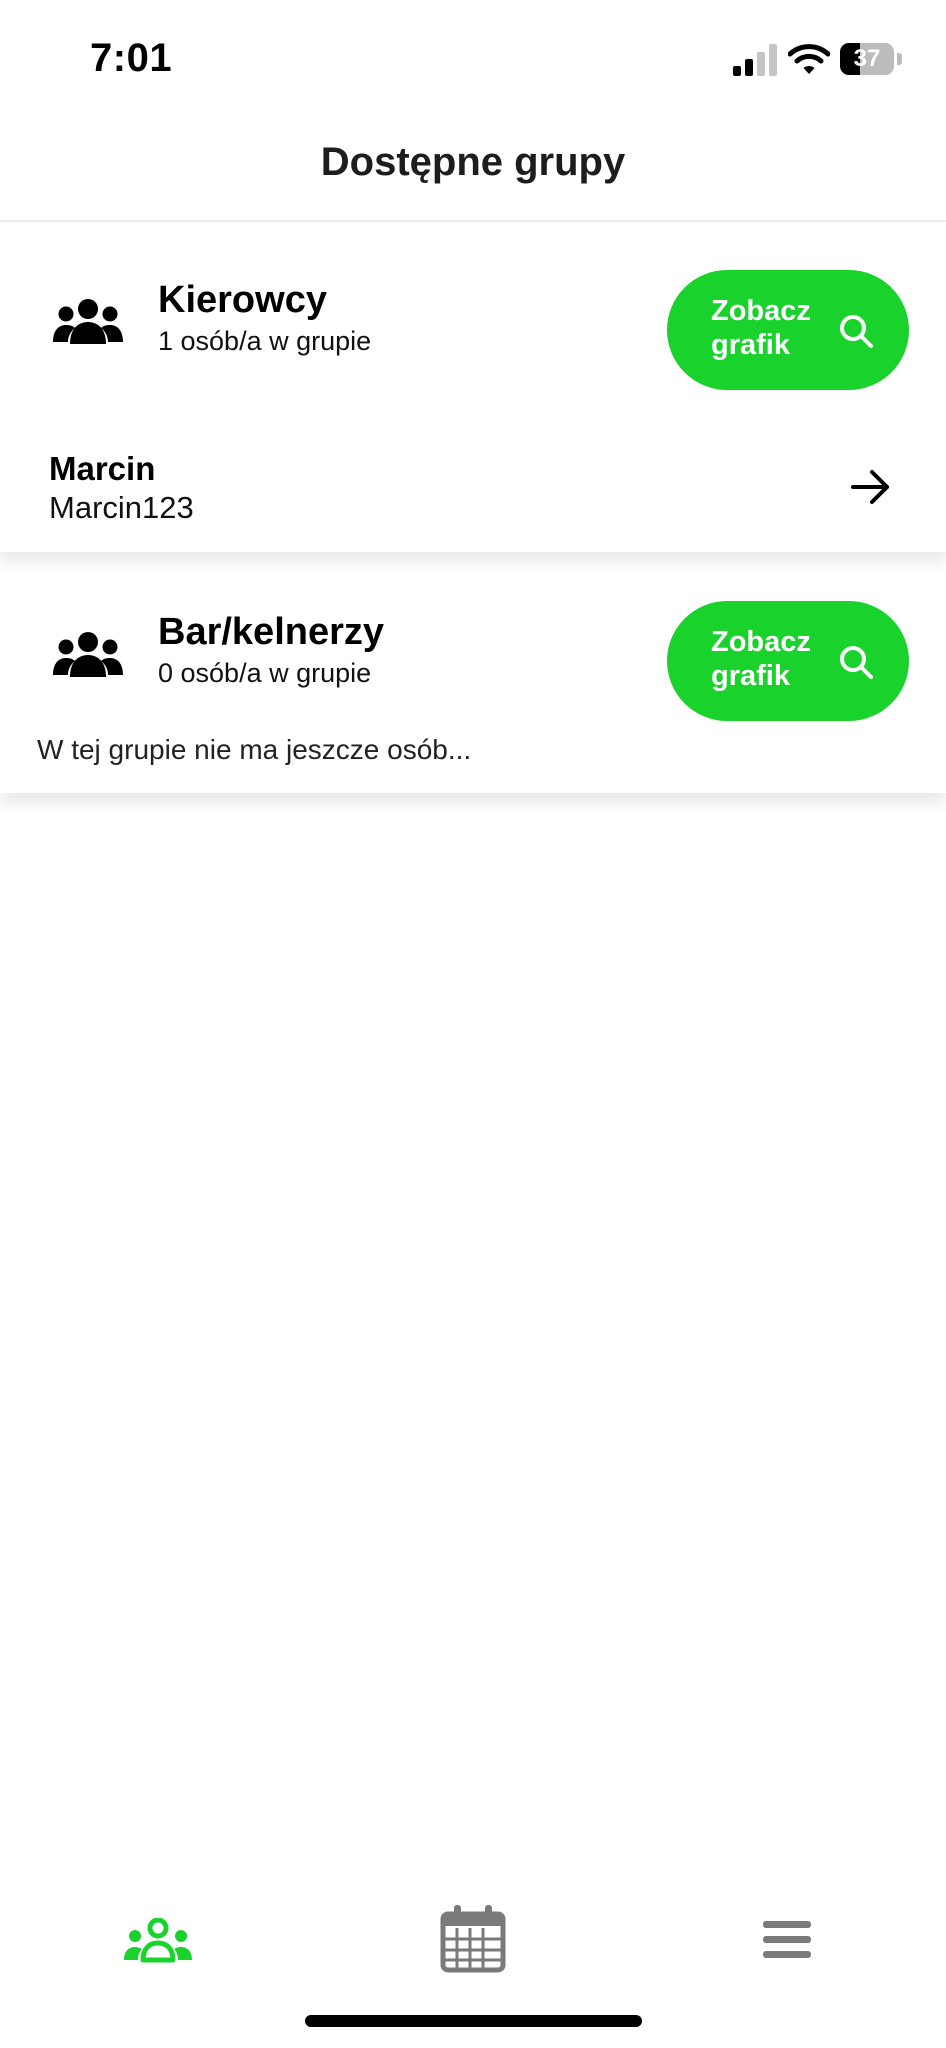  I want to click on battery-level: 37, so click(867, 58).